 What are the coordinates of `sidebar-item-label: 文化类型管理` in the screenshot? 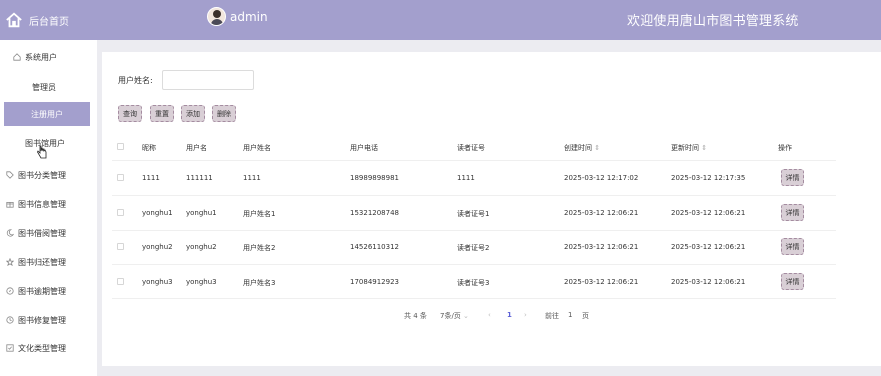 It's located at (42, 348).